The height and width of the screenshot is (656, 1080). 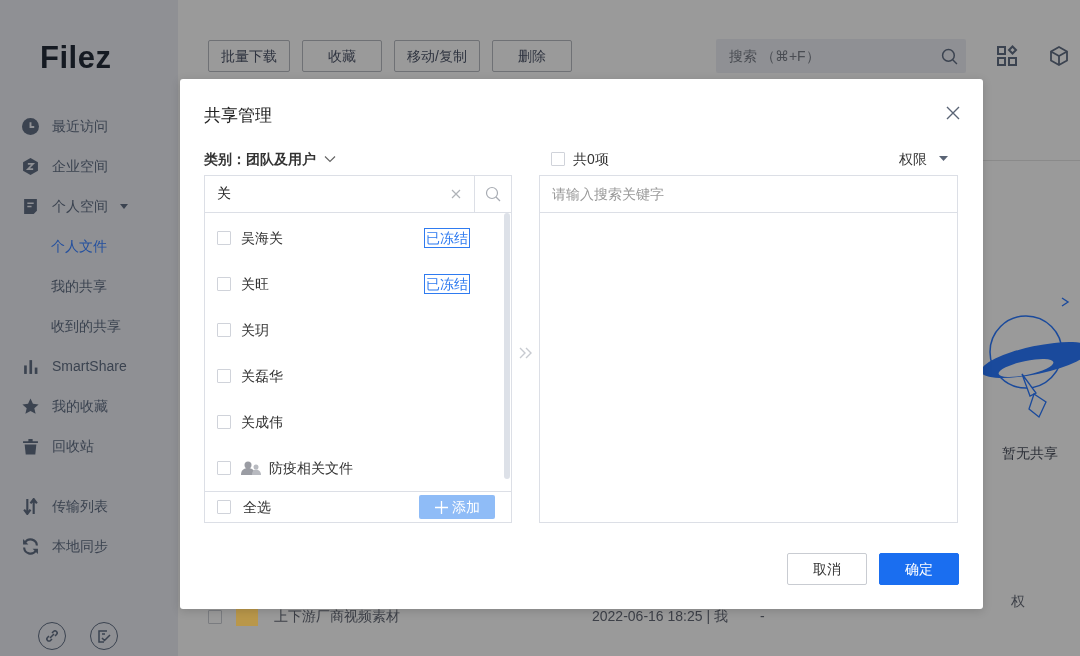 I want to click on category-dropdown: 团队及用户, so click(x=291, y=159).